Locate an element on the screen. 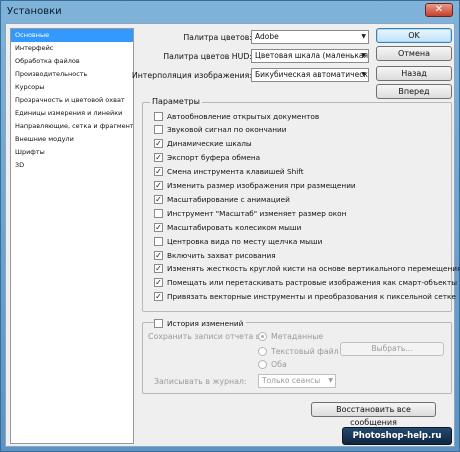 Image resolution: width=460 pixels, height=452 pixels. option-row: Автообновление открытых документов is located at coordinates (236, 116).